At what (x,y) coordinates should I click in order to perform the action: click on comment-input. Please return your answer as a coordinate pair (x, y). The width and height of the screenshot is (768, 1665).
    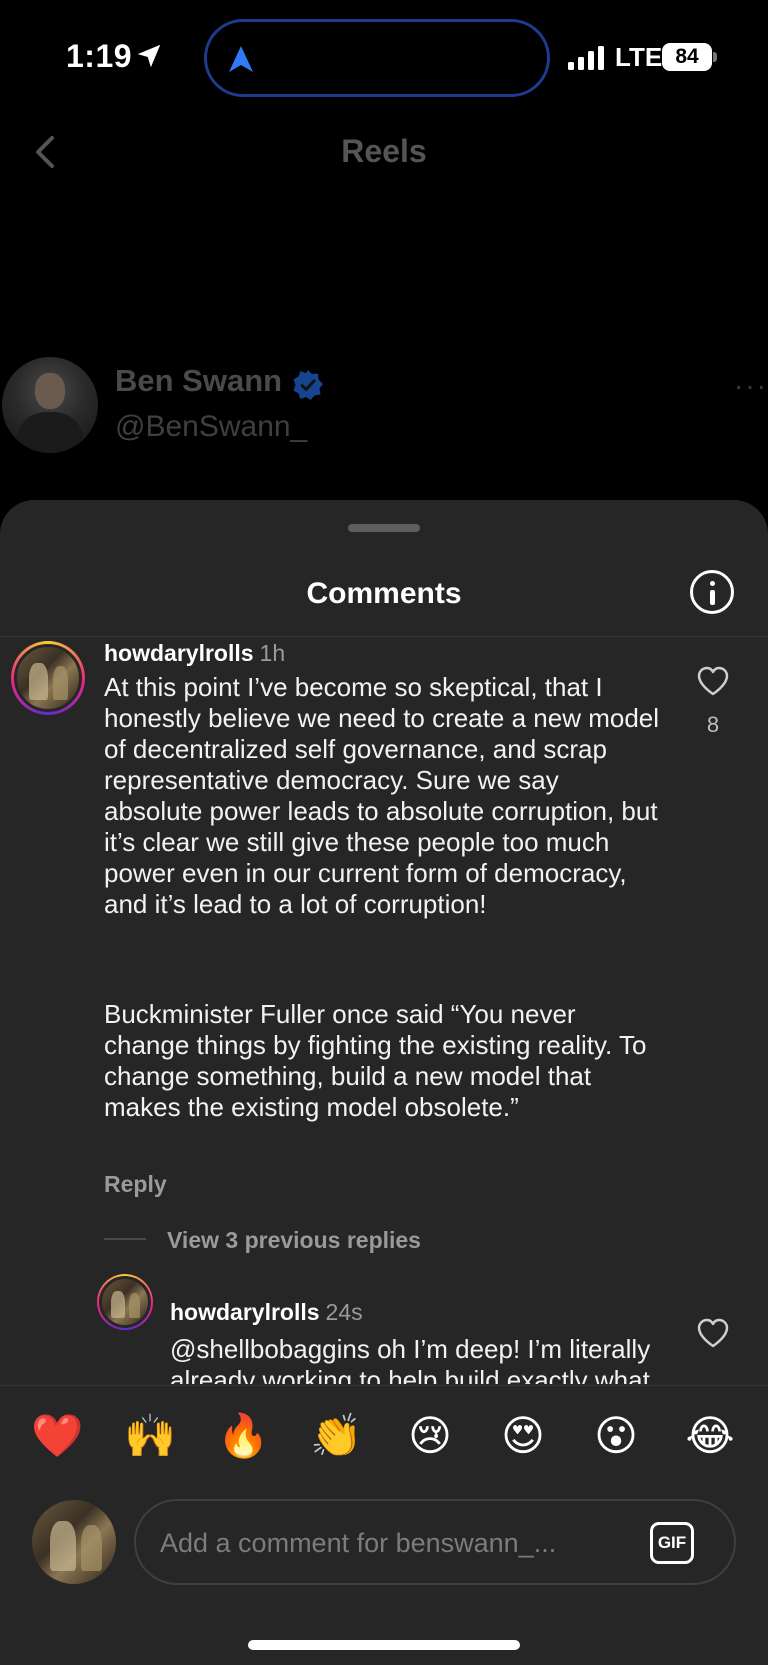
    Looking at the image, I should click on (395, 1543).